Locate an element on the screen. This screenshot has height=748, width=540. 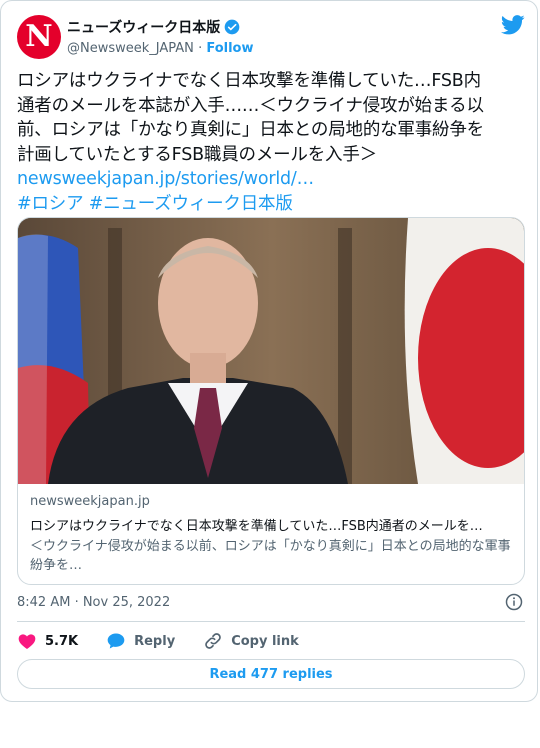
timestamp-row: 8:42 AM · Nov 25, 2022 is located at coordinates (271, 603).